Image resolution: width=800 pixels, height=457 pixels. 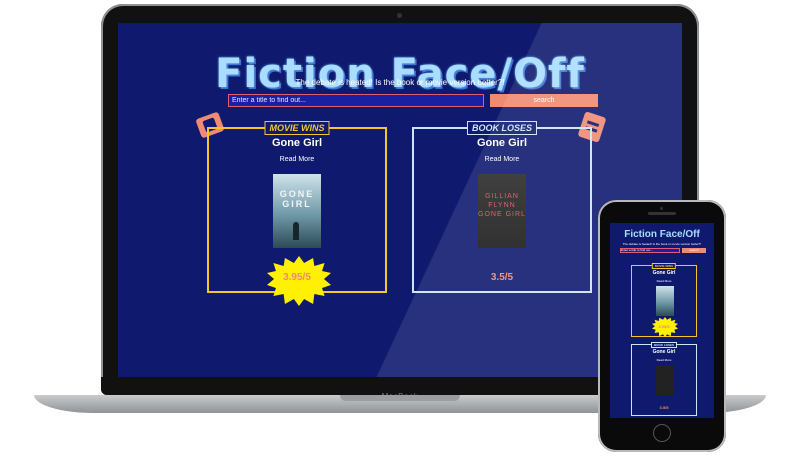 What do you see at coordinates (297, 277) in the screenshot?
I see `movie-rating: 3.95/5` at bounding box center [297, 277].